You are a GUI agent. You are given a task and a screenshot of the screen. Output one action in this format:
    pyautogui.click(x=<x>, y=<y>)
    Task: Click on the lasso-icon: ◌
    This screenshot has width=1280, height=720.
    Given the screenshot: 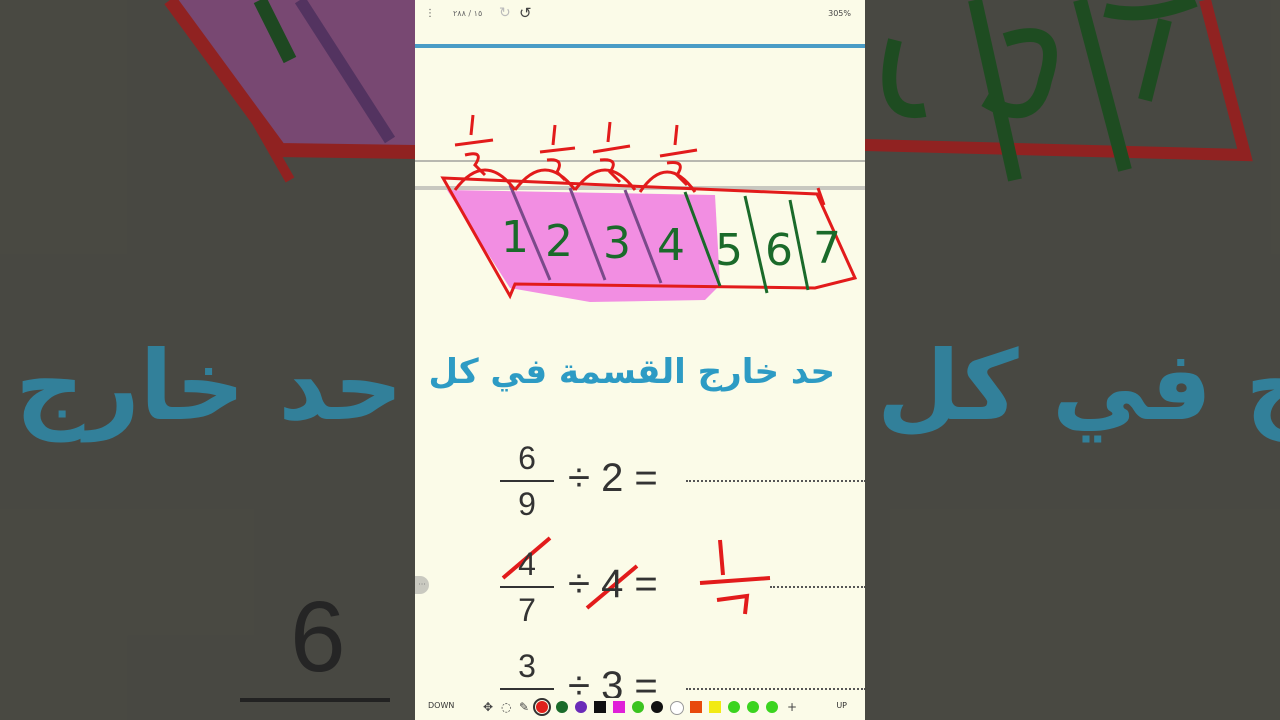 What is the action you would take?
    pyautogui.click(x=506, y=707)
    